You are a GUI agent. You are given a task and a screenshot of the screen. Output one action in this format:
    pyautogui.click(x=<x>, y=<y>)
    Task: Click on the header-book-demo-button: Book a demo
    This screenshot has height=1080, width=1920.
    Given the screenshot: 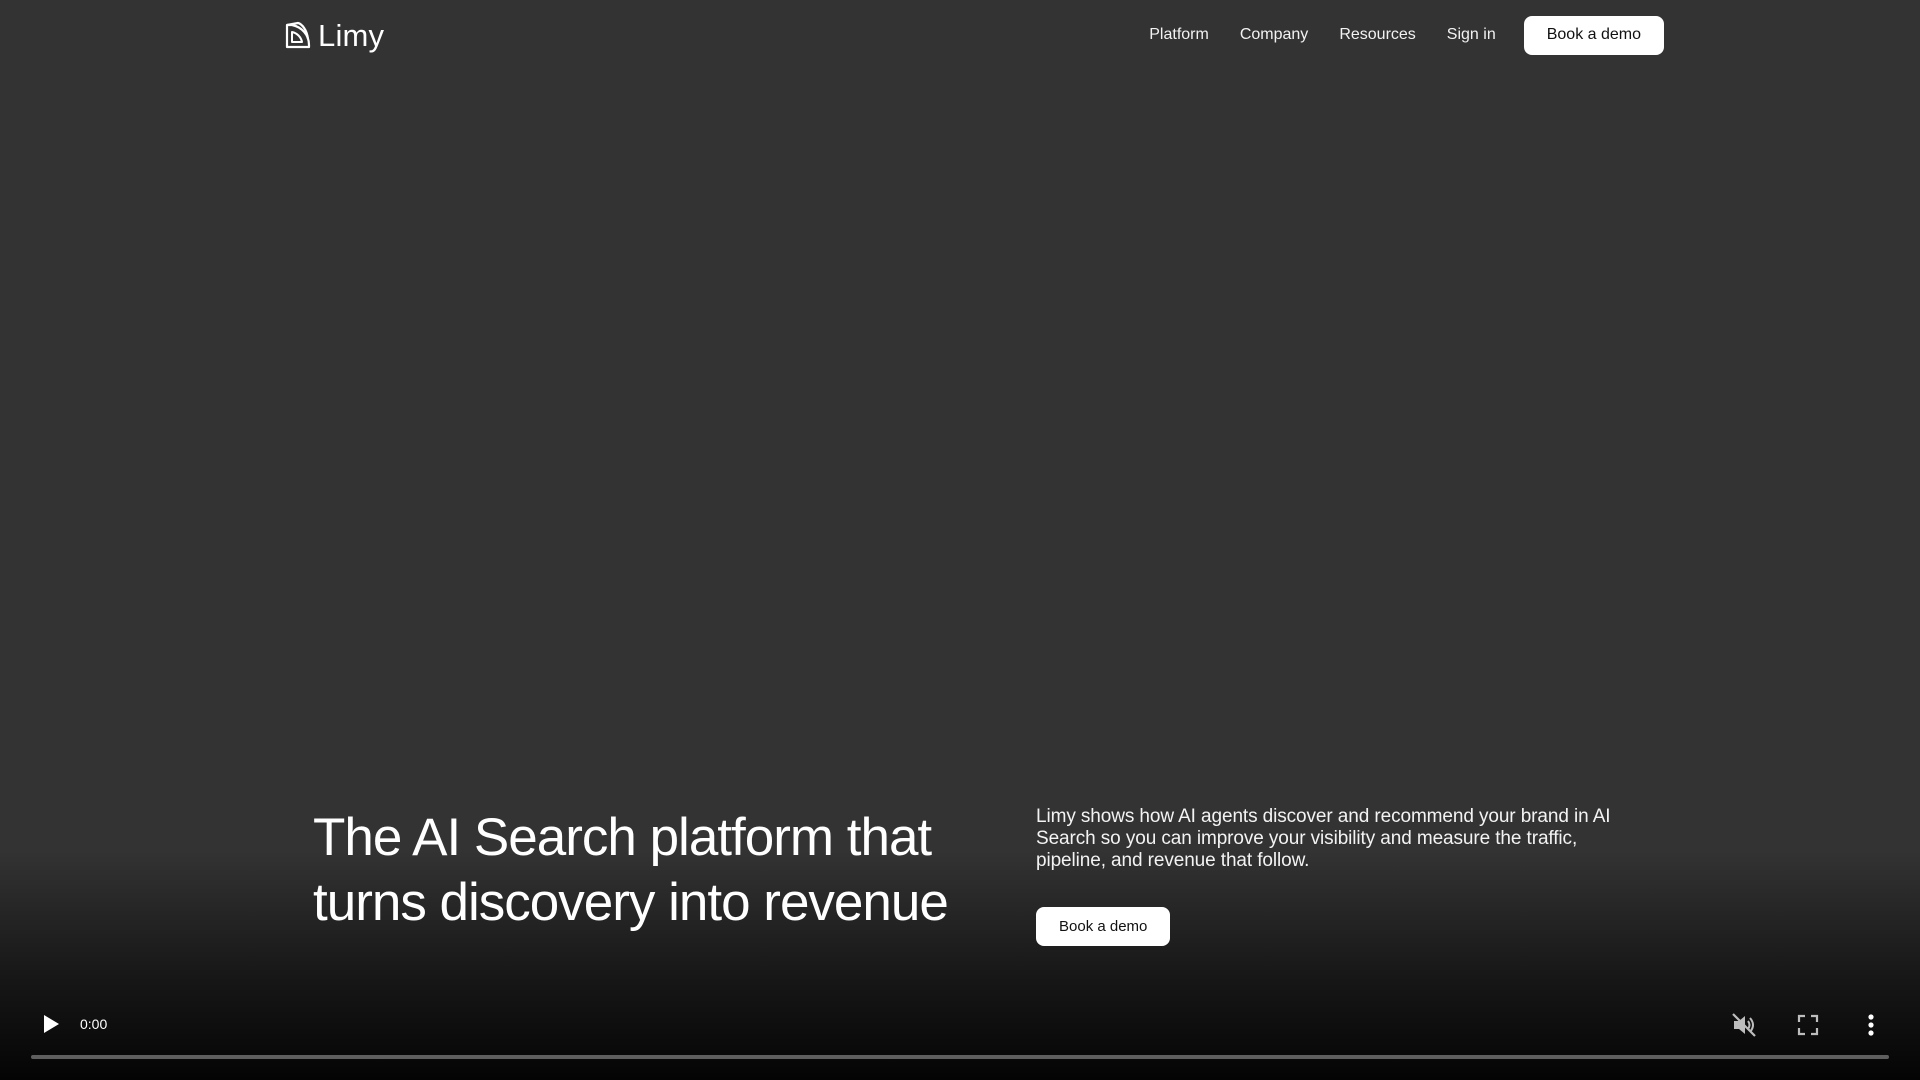 What is the action you would take?
    pyautogui.click(x=1593, y=35)
    